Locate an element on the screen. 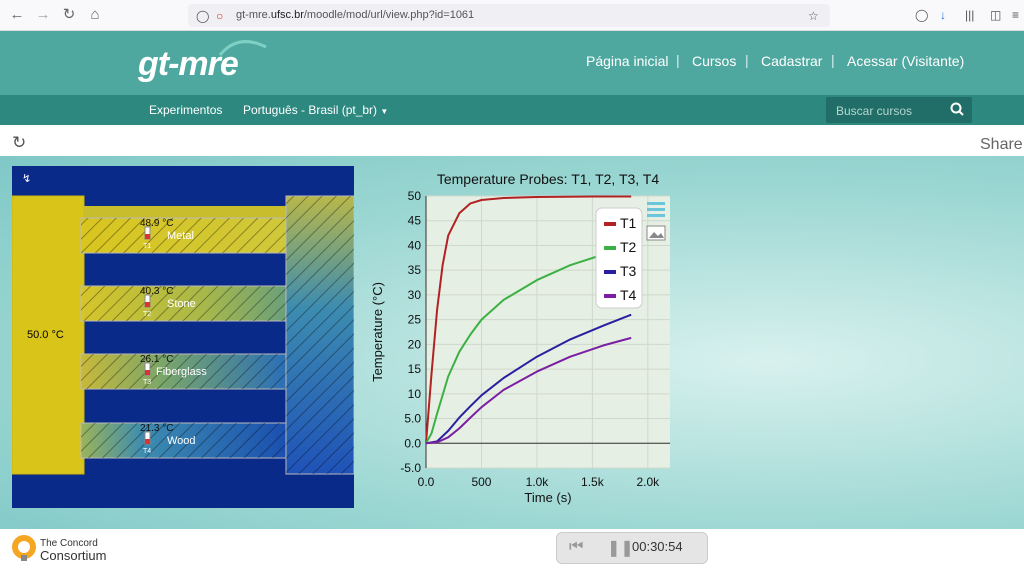  language-select: Português - Brasil (pt_br) ▼ is located at coordinates (315, 110).